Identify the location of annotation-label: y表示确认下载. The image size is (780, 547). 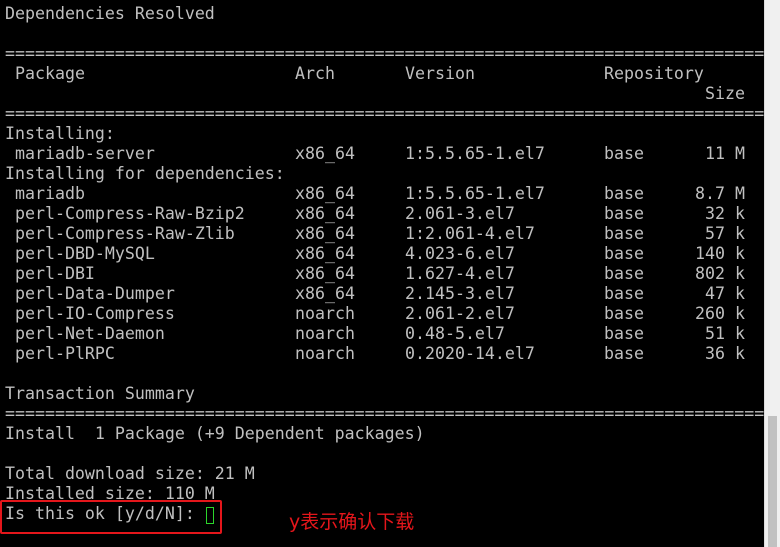
(352, 522).